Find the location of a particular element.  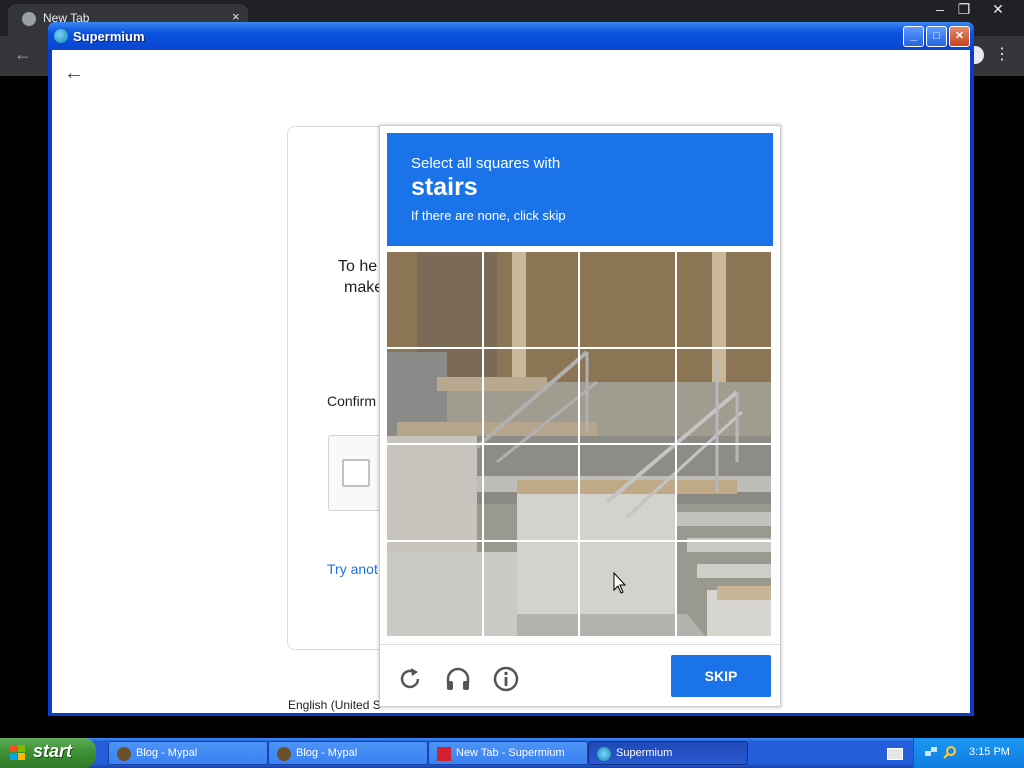

start-button: start is located at coordinates (48, 753).